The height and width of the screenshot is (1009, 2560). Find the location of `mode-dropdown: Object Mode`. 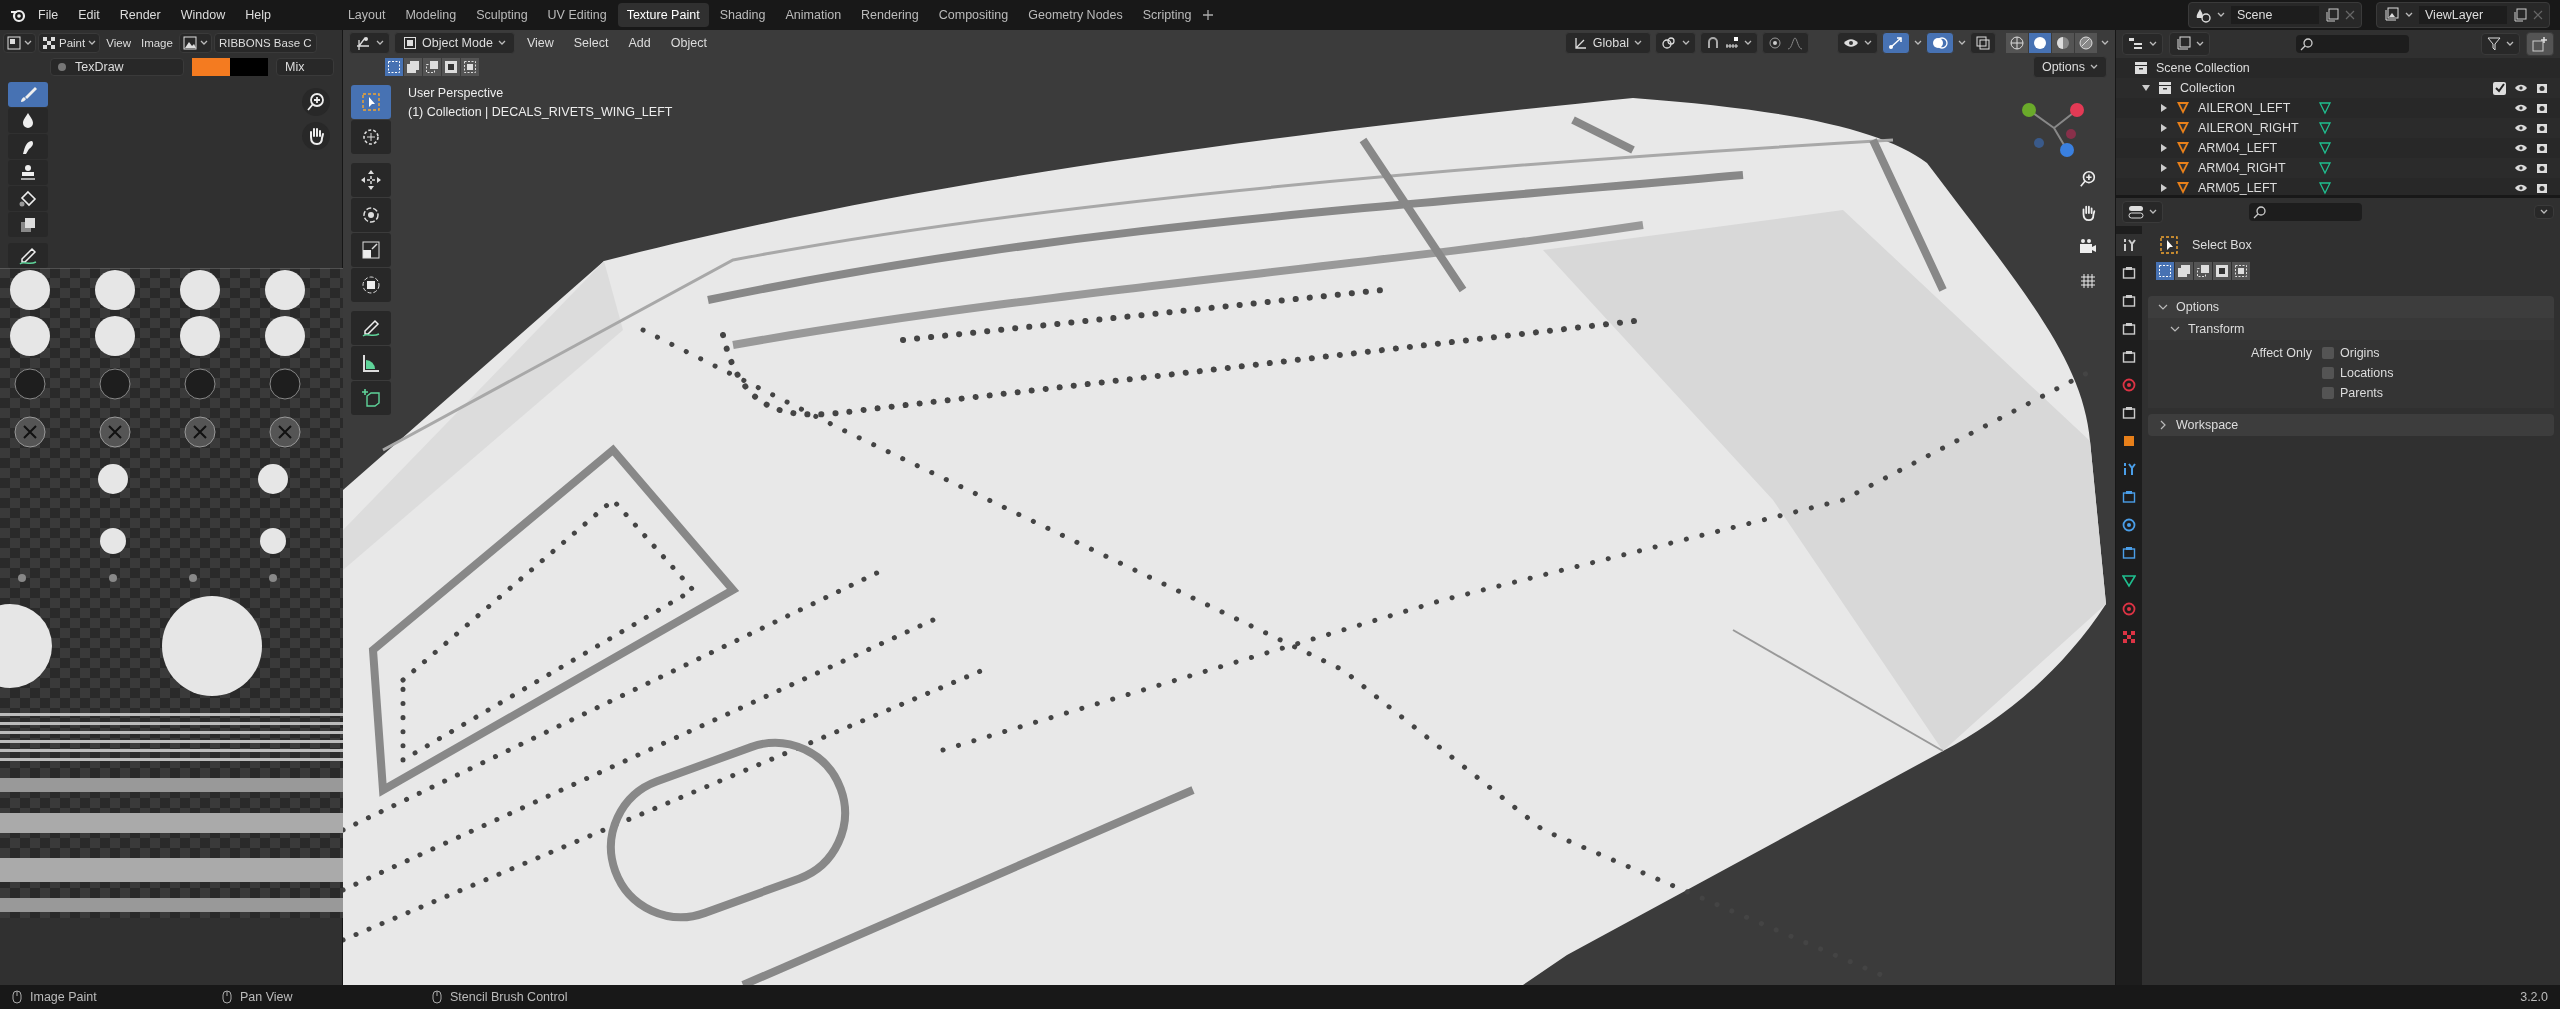

mode-dropdown: Object Mode is located at coordinates (454, 43).